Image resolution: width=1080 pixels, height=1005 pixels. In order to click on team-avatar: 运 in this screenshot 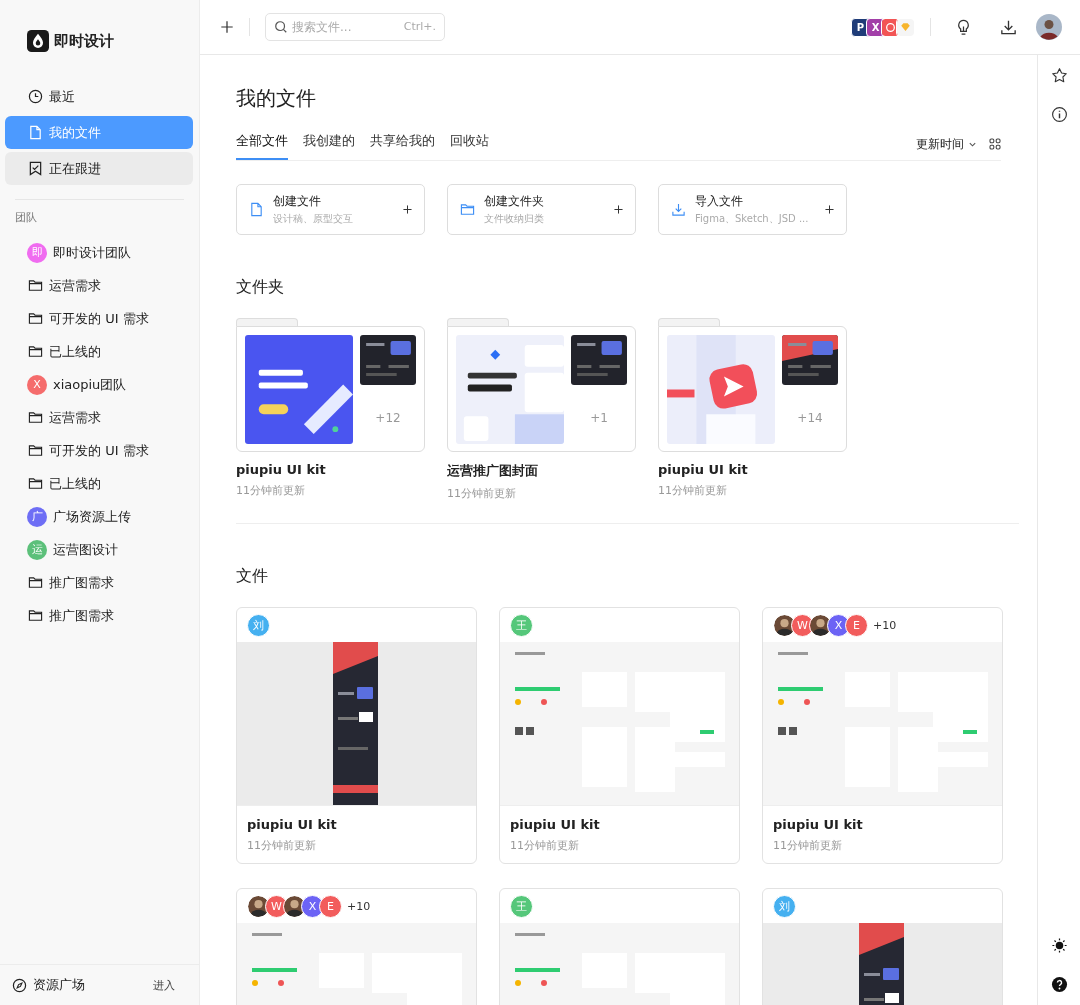, I will do `click(37, 549)`.